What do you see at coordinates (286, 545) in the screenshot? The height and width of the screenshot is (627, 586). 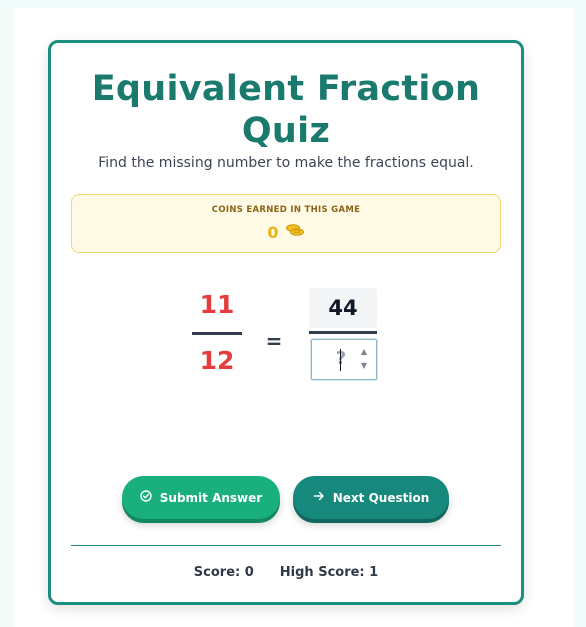 I see `divider` at bounding box center [286, 545].